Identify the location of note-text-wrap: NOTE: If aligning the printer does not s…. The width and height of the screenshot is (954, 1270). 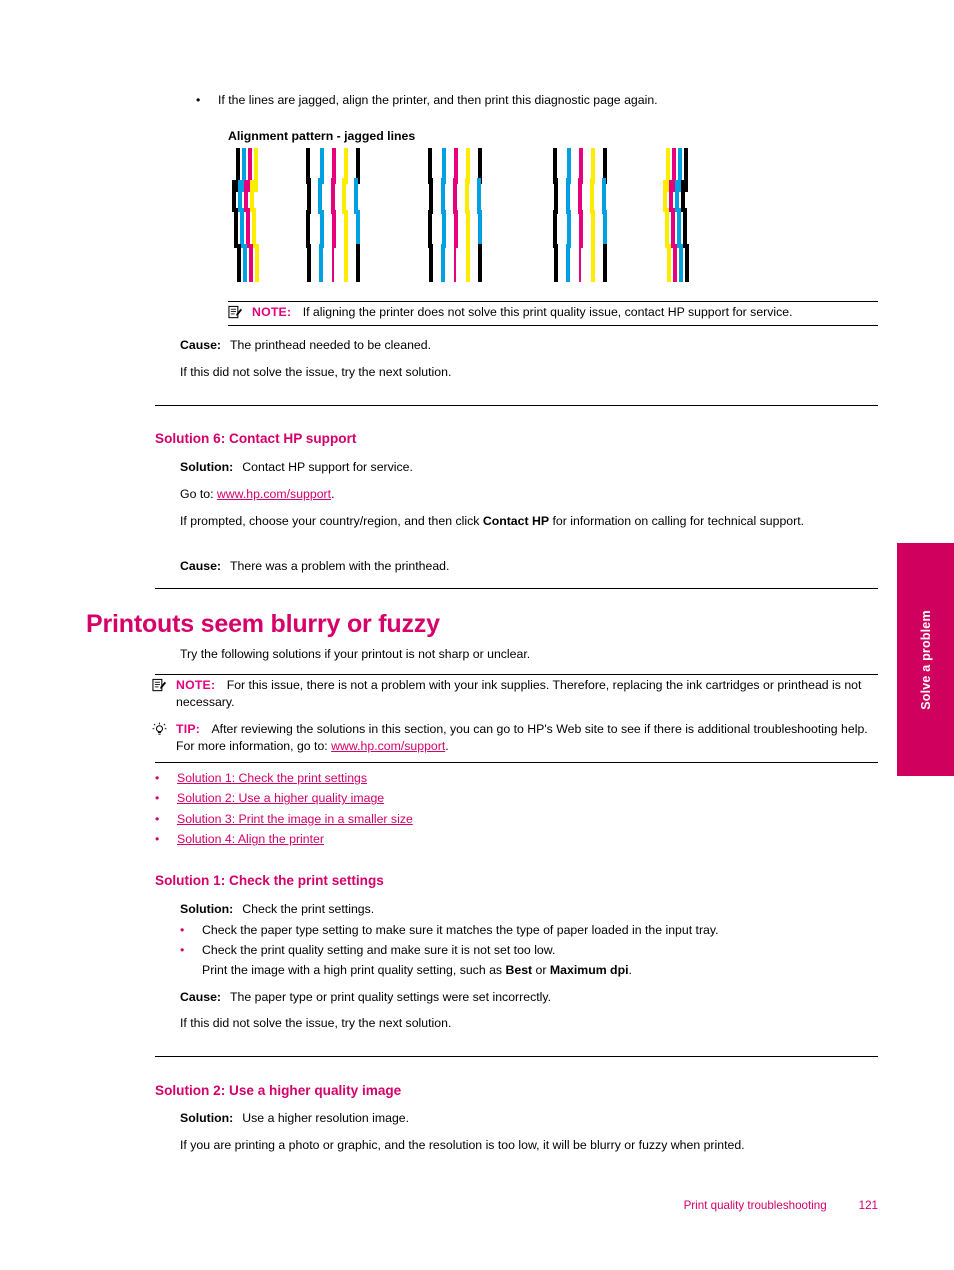
(566, 312).